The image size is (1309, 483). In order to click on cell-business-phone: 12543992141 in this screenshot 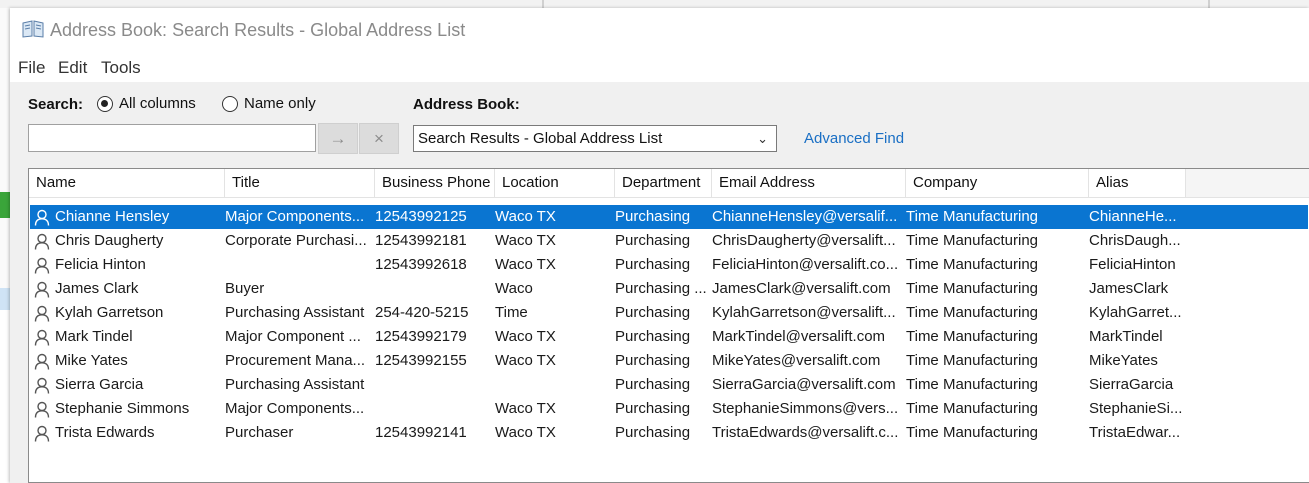, I will do `click(421, 432)`.